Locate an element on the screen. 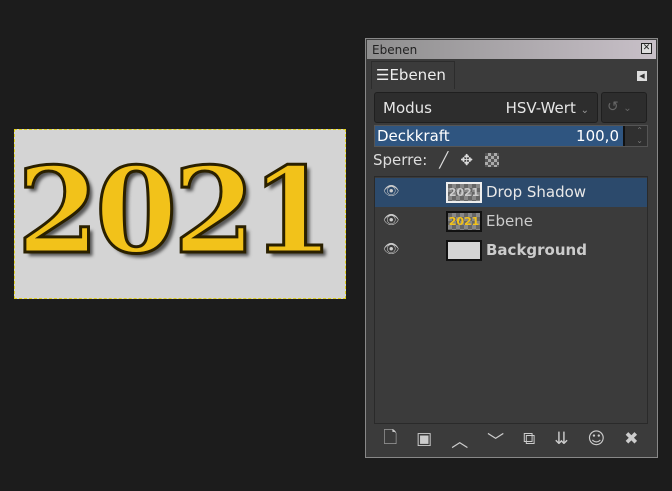 The image size is (672, 491). opacity-value: 100,0 is located at coordinates (597, 136).